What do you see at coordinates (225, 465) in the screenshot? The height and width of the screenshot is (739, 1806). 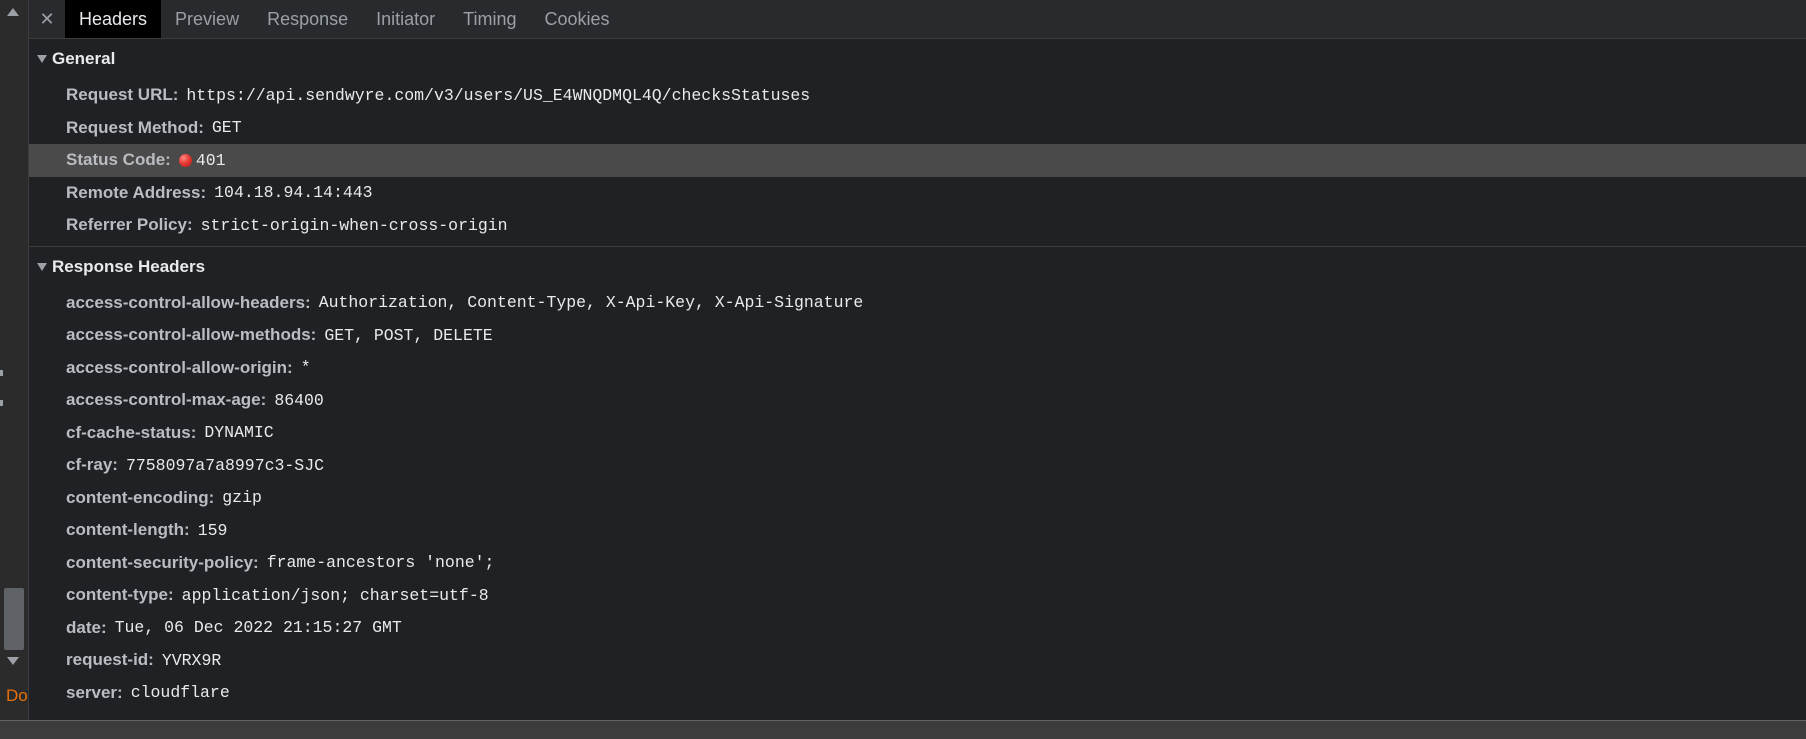 I see `header-value: 7758097a7a8997c3-SJC` at bounding box center [225, 465].